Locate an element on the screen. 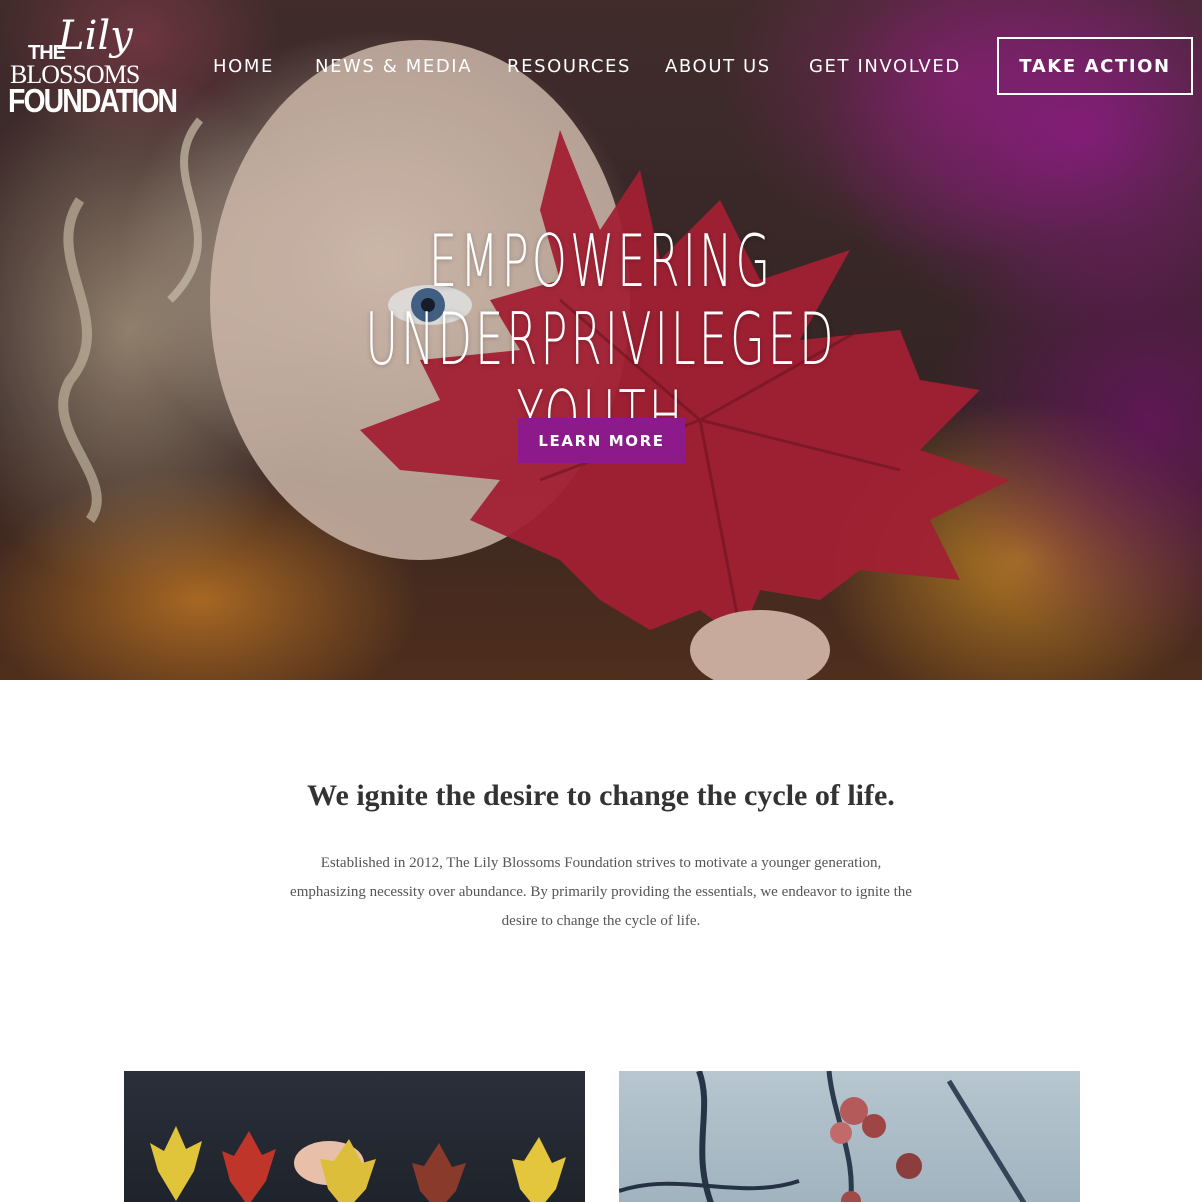 The image size is (1202, 1202). photo-tile-autumn-leaves is located at coordinates (354, 1136).